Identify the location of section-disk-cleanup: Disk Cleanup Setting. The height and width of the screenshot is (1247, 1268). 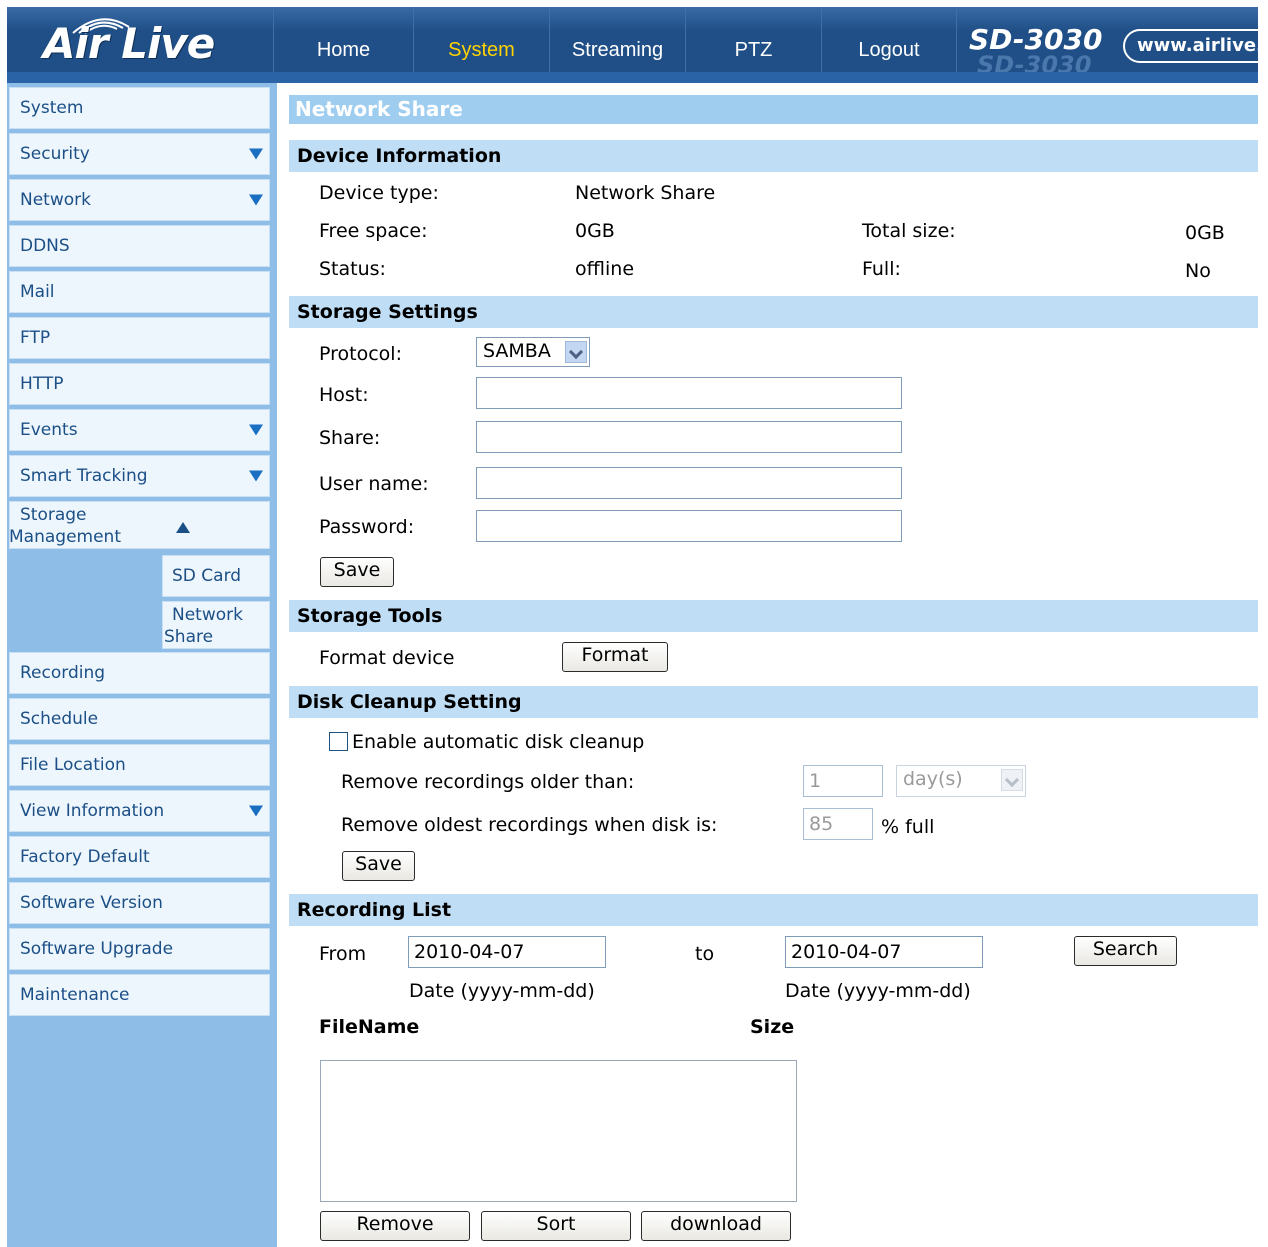
(773, 702).